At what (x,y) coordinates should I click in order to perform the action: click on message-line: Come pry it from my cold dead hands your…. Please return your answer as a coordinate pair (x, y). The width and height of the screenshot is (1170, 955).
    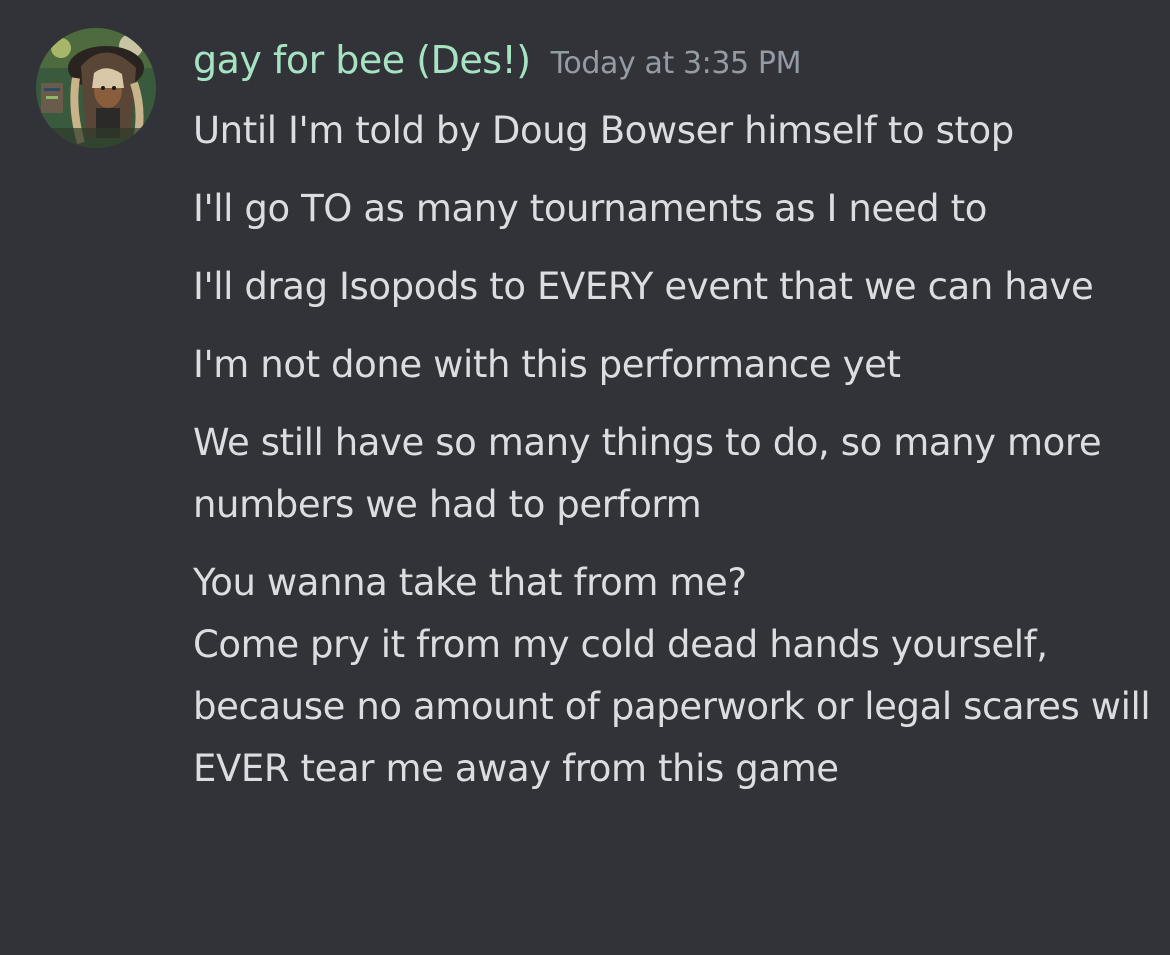
    Looking at the image, I should click on (677, 706).